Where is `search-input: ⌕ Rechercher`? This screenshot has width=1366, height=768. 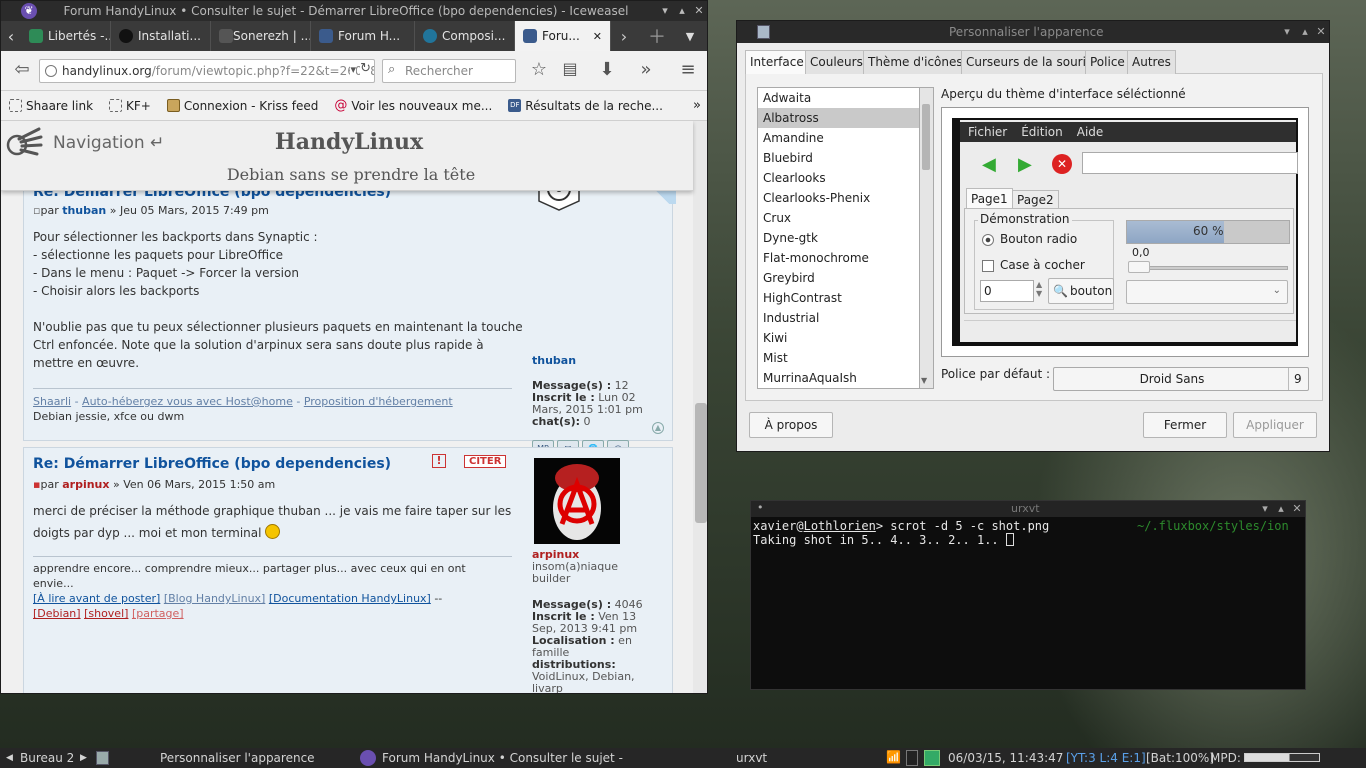 search-input: ⌕ Rechercher is located at coordinates (449, 71).